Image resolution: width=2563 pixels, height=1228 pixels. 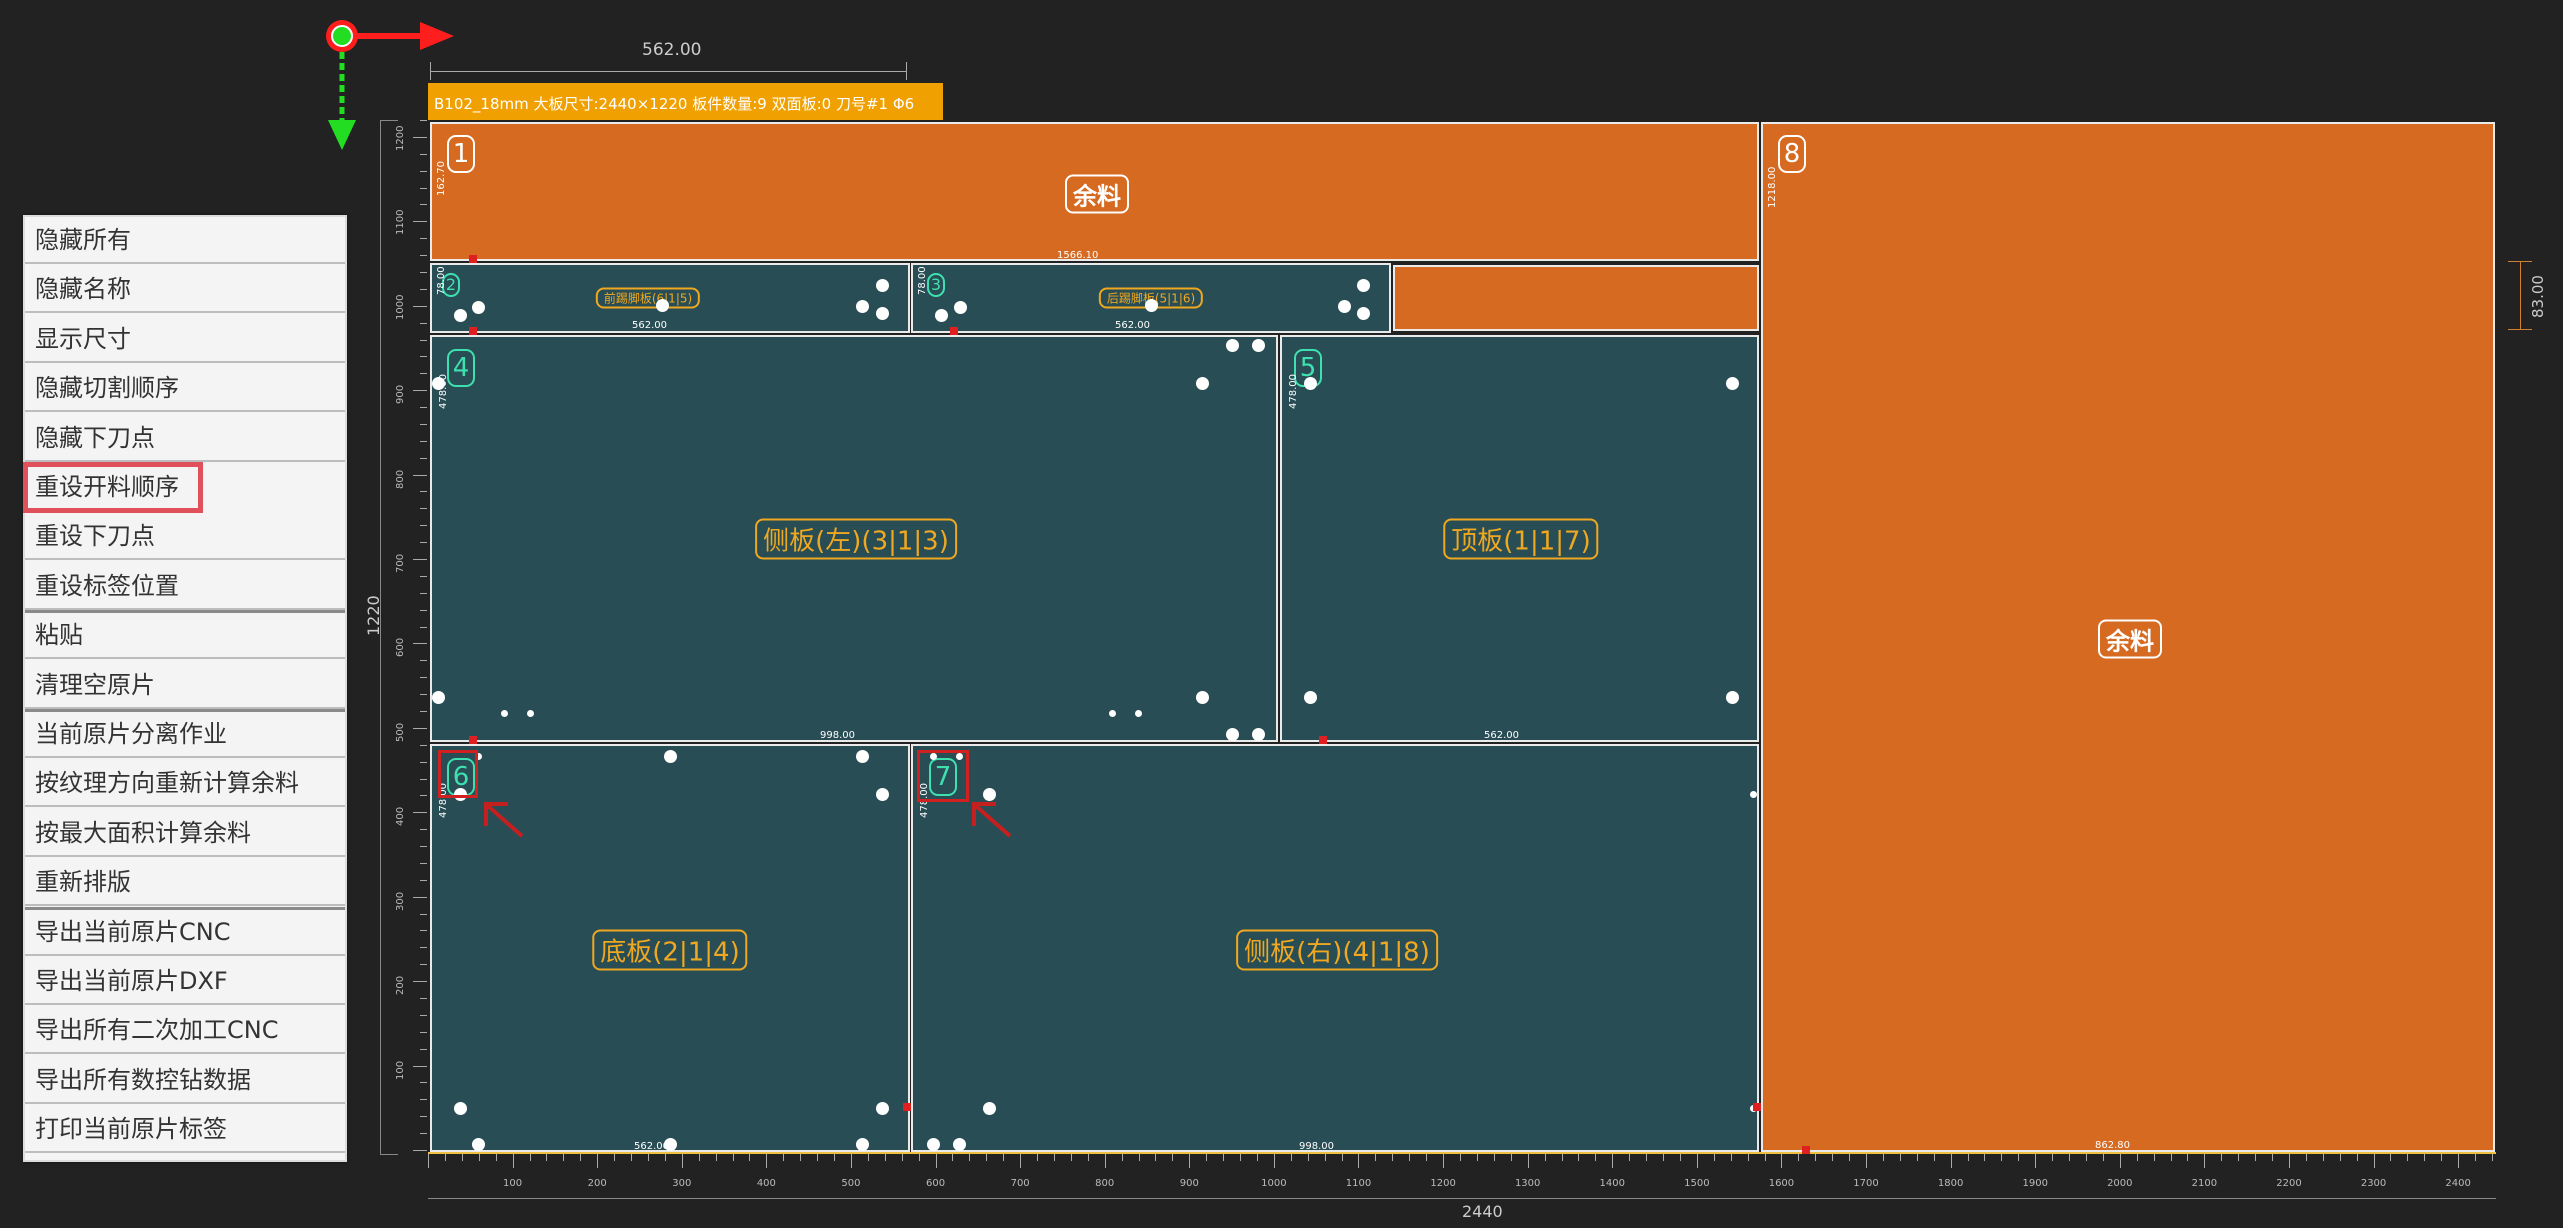 I want to click on board-piece-2: 2 前踢脚板(6|1|5) 78.00 562.00, so click(x=670, y=298).